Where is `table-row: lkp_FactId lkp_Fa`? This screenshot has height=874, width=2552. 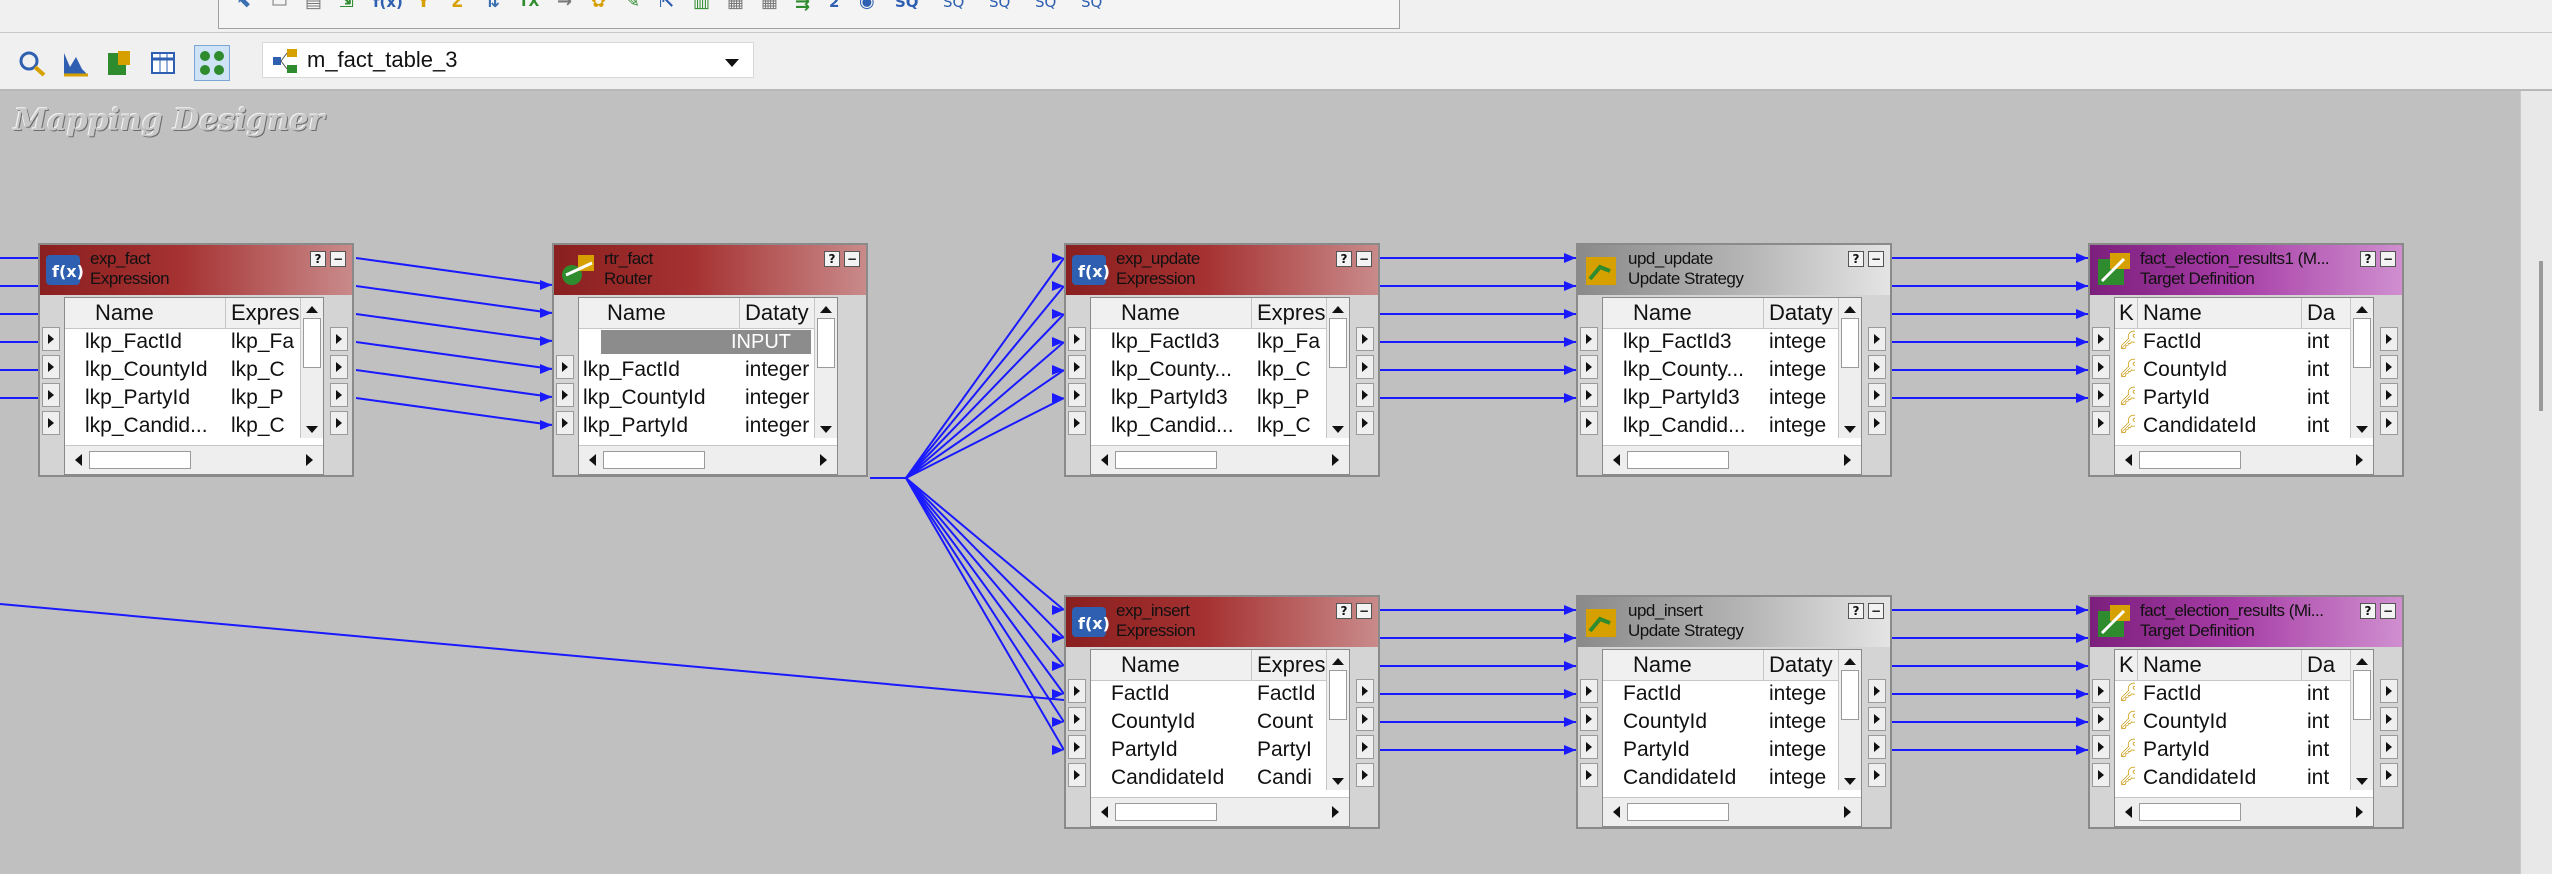
table-row: lkp_FactId lkp_Fa is located at coordinates (194, 342).